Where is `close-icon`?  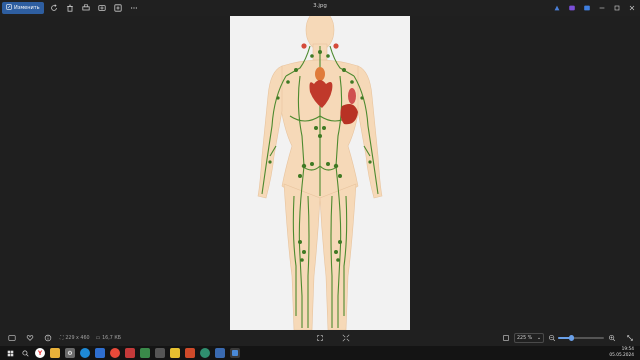 close-icon is located at coordinates (632, 8).